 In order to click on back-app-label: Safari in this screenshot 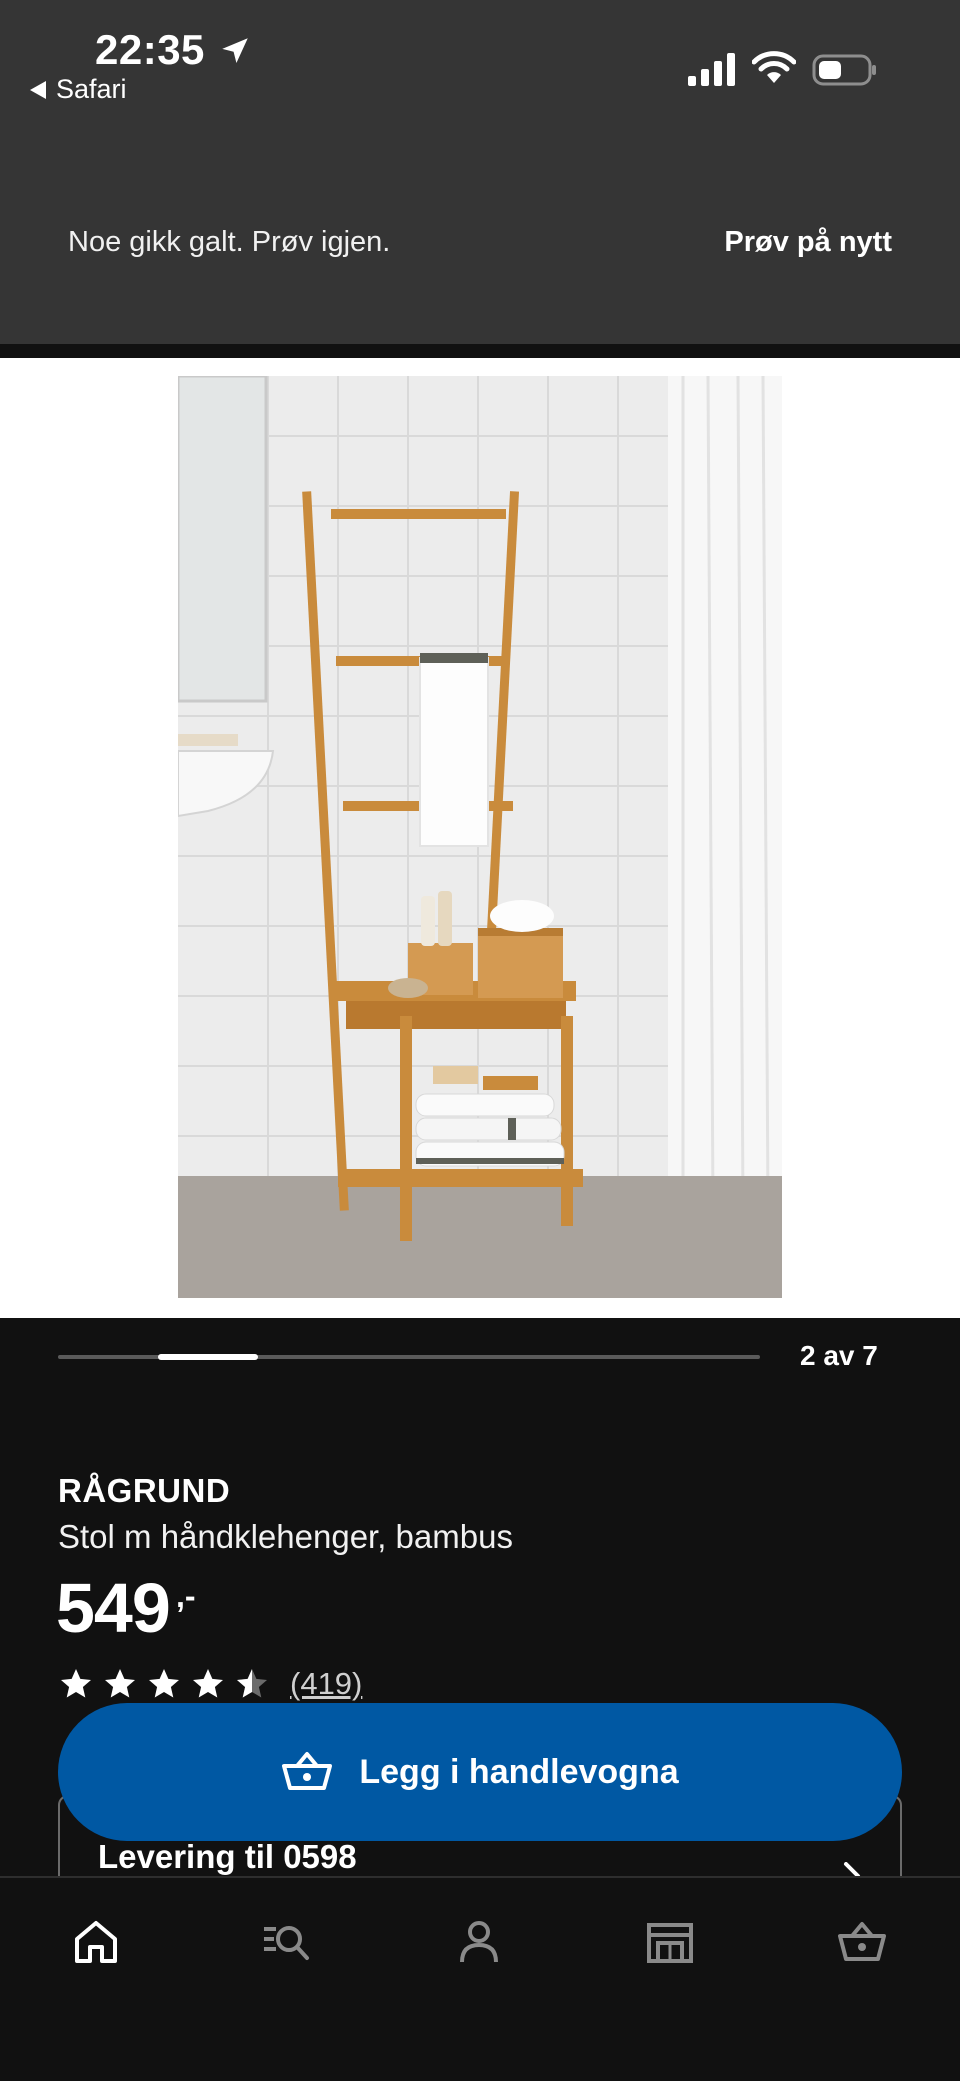, I will do `click(91, 89)`.